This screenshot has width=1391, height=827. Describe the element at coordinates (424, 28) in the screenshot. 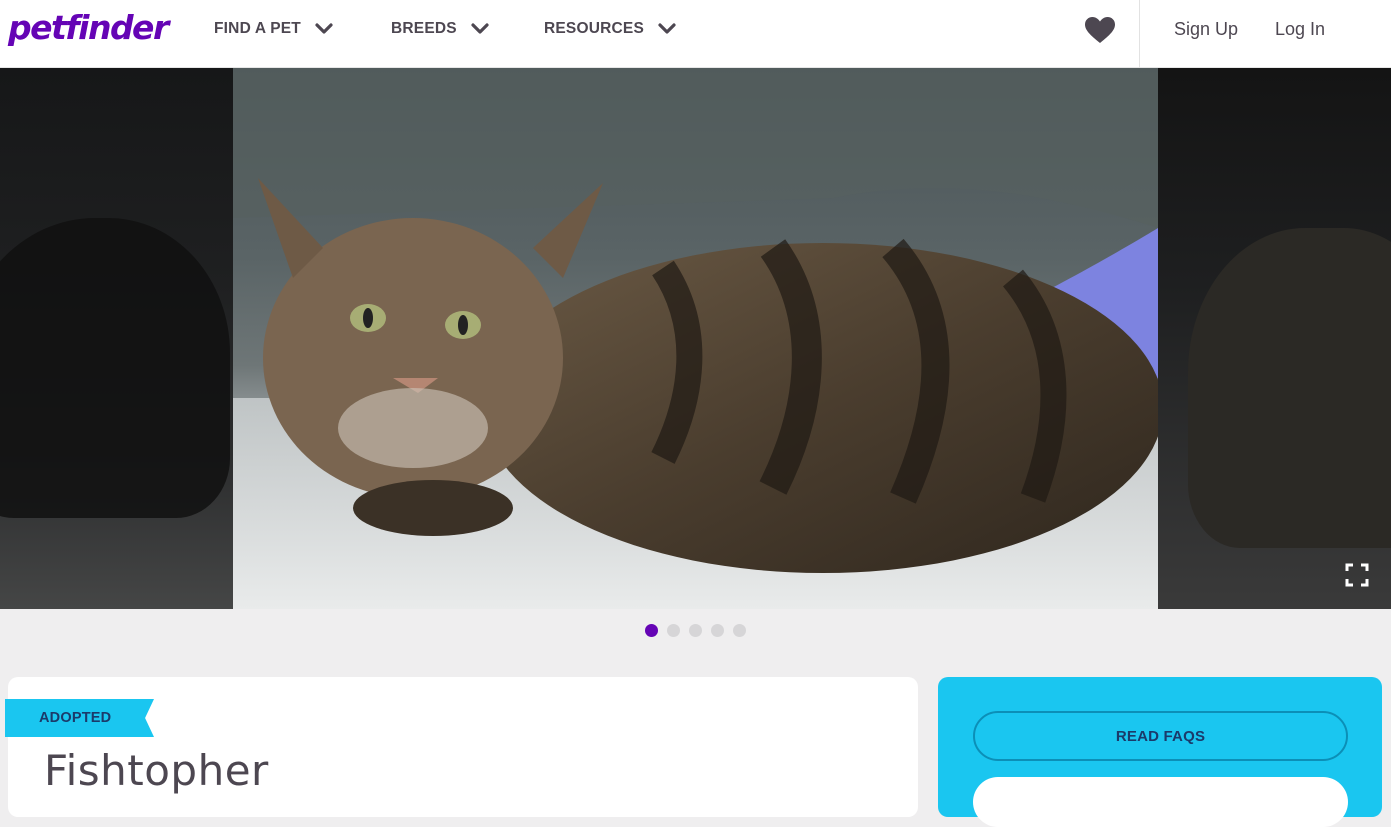

I see `nav-breeds-label: BREEDS` at that location.